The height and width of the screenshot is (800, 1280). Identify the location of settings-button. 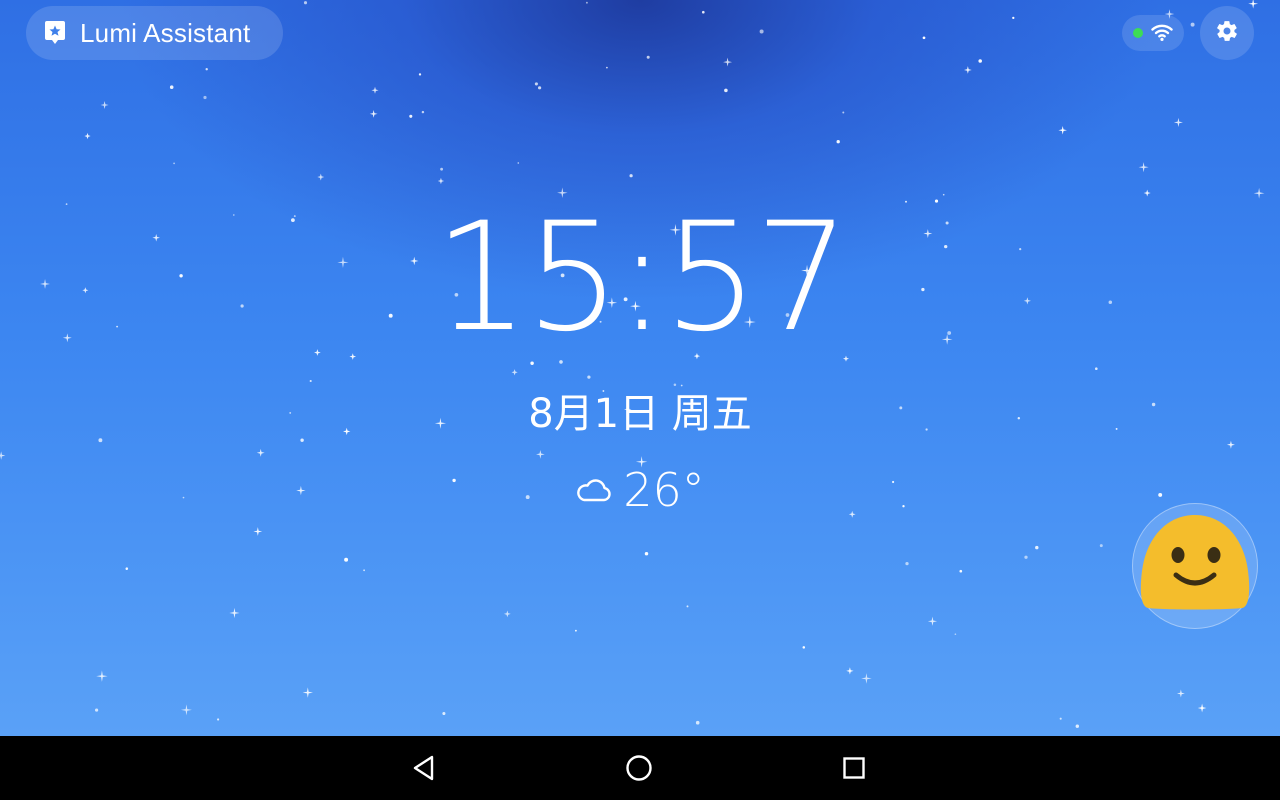
(1227, 33).